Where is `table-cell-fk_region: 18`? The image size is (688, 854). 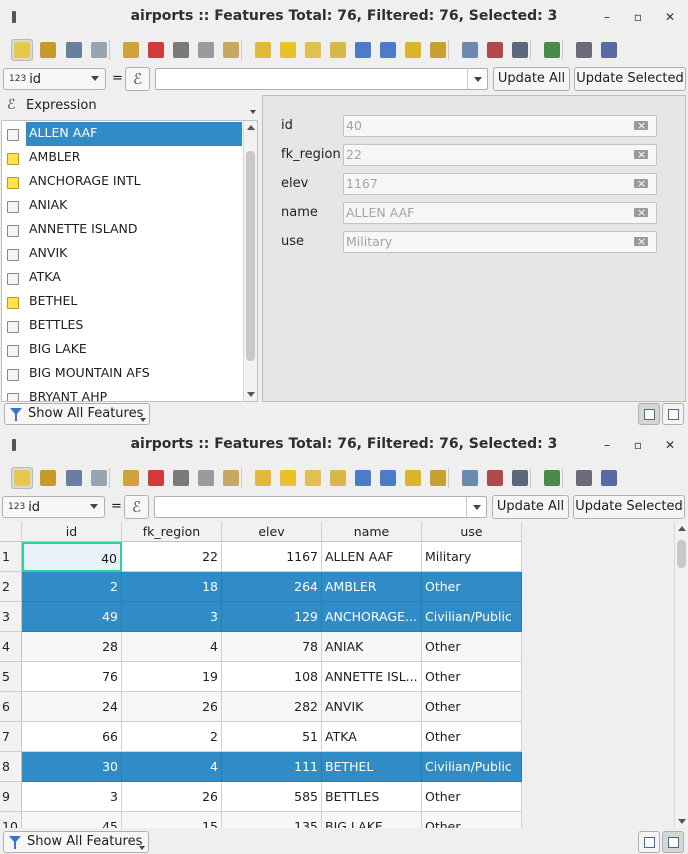 table-cell-fk_region: 18 is located at coordinates (172, 587).